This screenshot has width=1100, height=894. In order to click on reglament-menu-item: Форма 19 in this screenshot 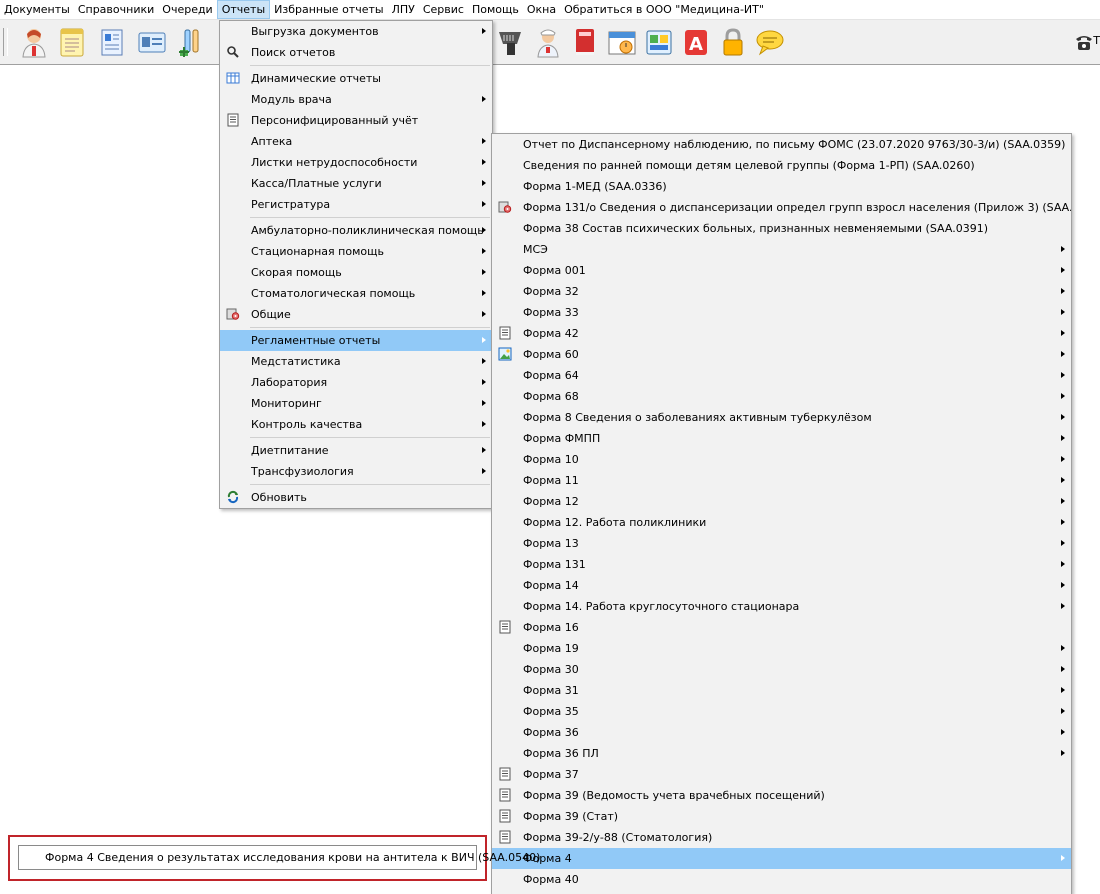, I will do `click(781, 648)`.